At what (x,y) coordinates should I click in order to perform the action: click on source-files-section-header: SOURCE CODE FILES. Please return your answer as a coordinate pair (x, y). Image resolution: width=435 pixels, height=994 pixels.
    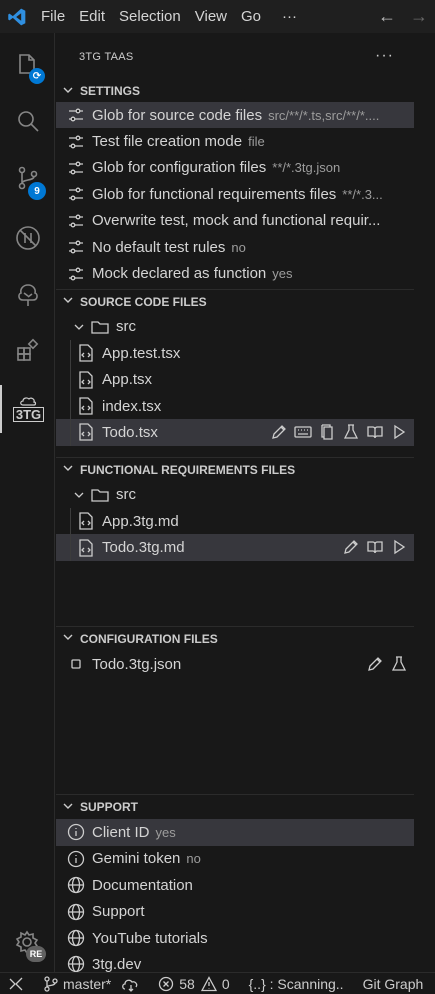
    Looking at the image, I should click on (235, 302).